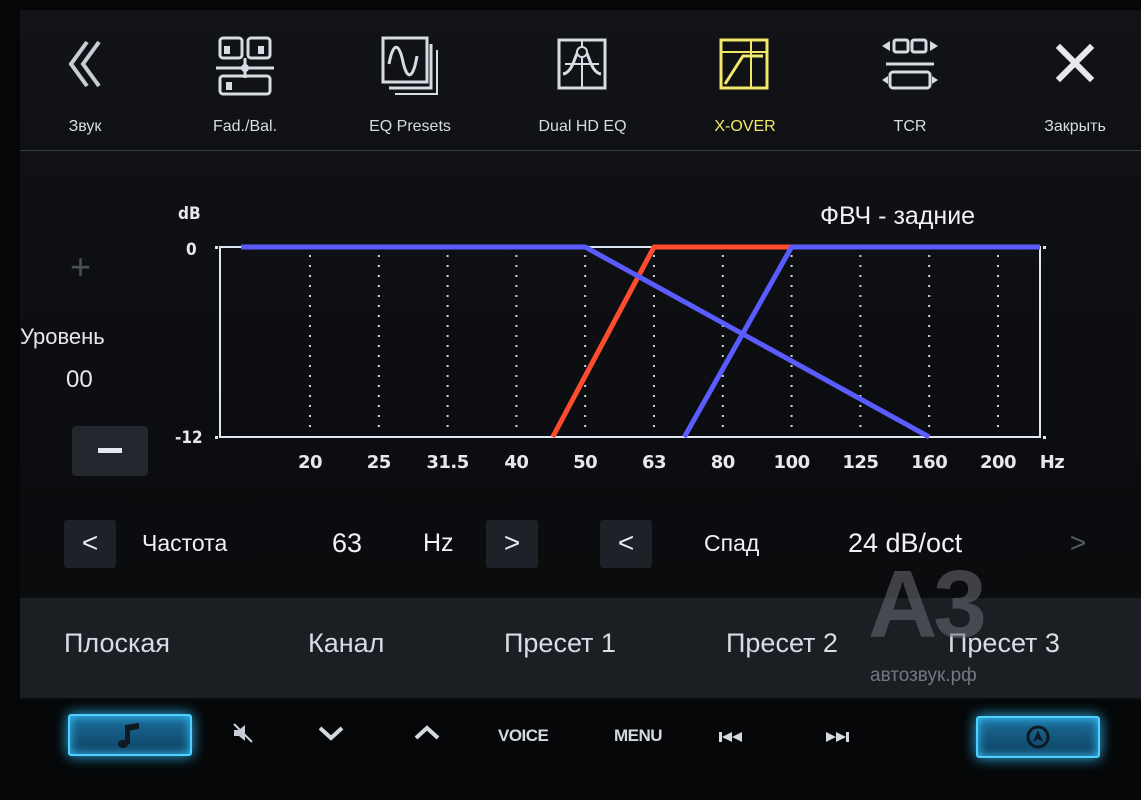  Describe the element at coordinates (1075, 126) in the screenshot. I see `close-label: Закрыть` at that location.